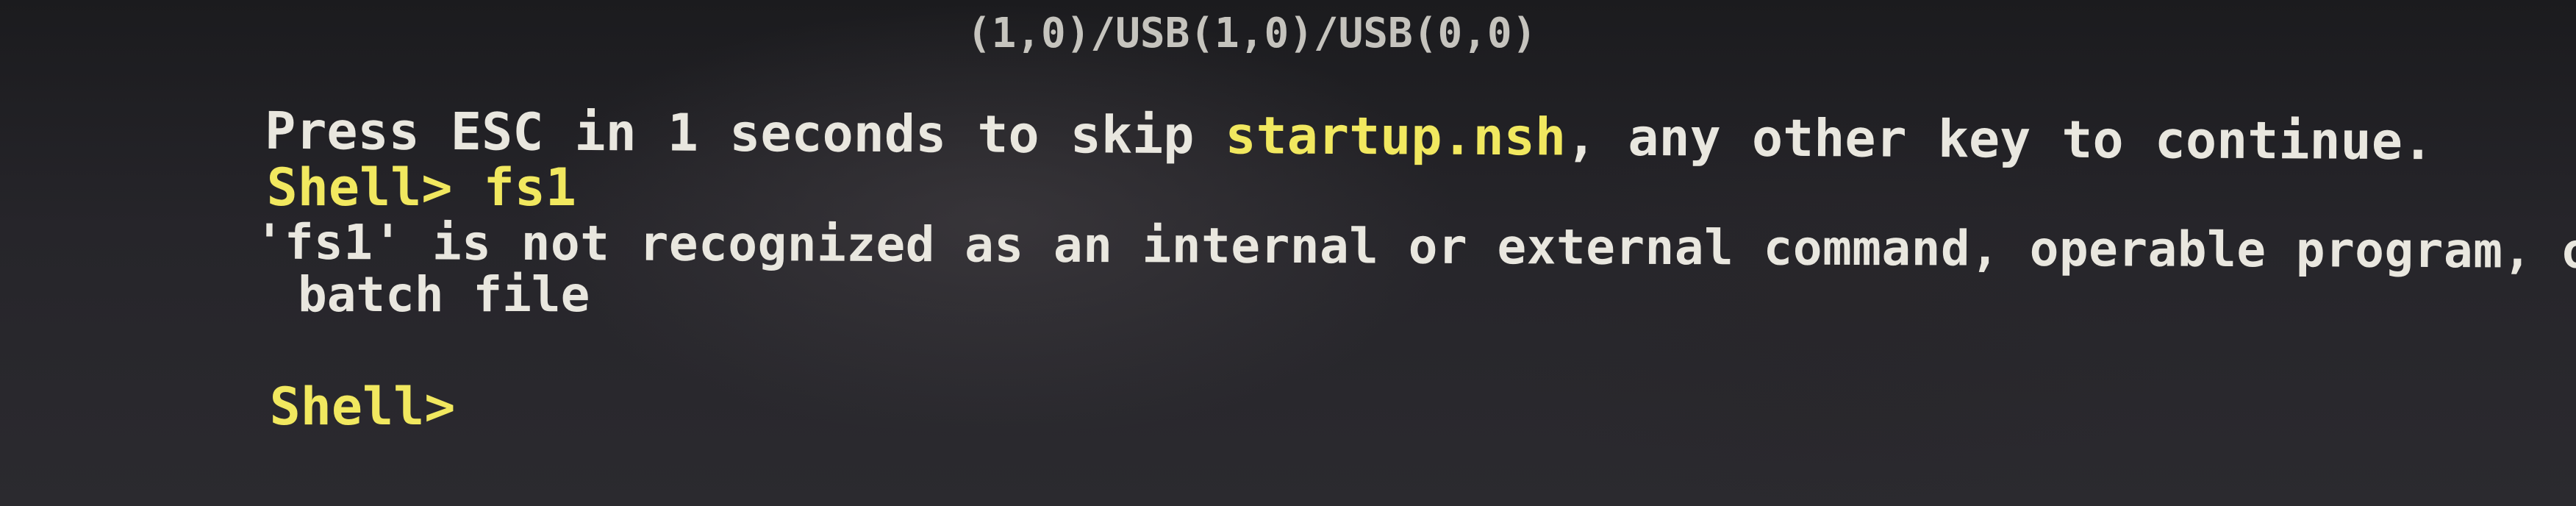 The height and width of the screenshot is (506, 2576). I want to click on startup-script-name: startup.nsh, so click(1396, 136).